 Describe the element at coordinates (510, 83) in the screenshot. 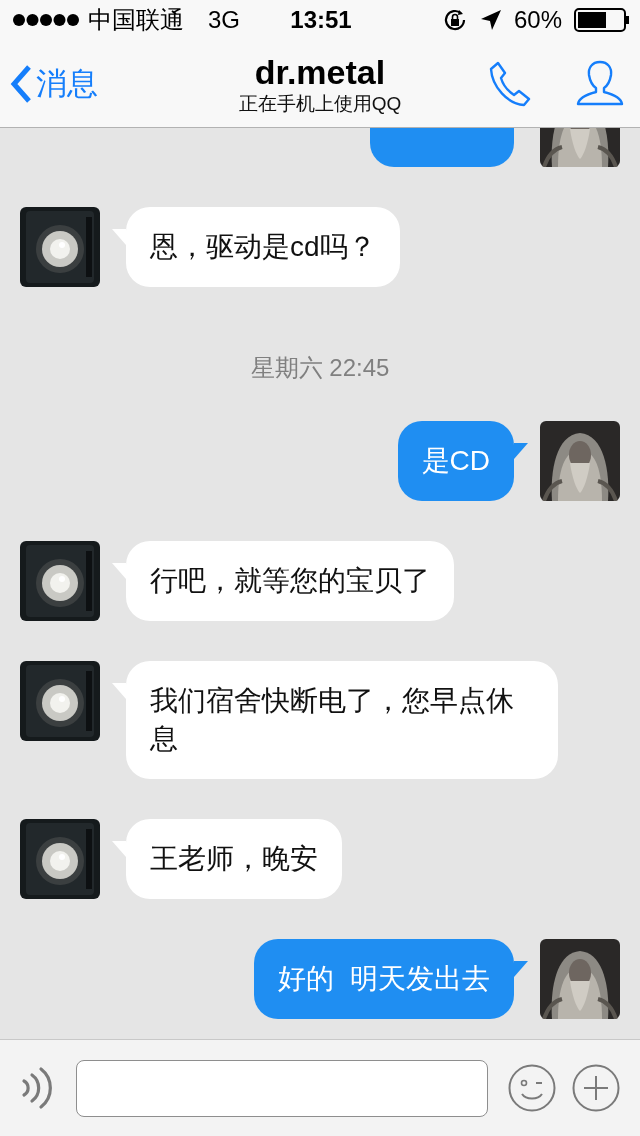

I see `phone-icon` at that location.